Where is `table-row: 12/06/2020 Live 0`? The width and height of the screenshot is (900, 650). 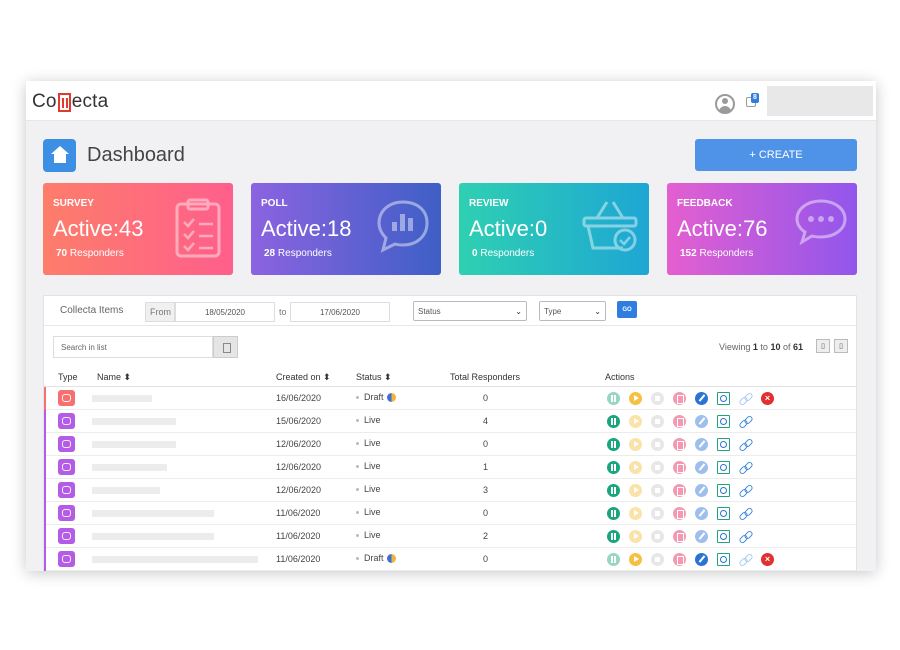
table-row: 12/06/2020 Live 0 is located at coordinates (450, 444).